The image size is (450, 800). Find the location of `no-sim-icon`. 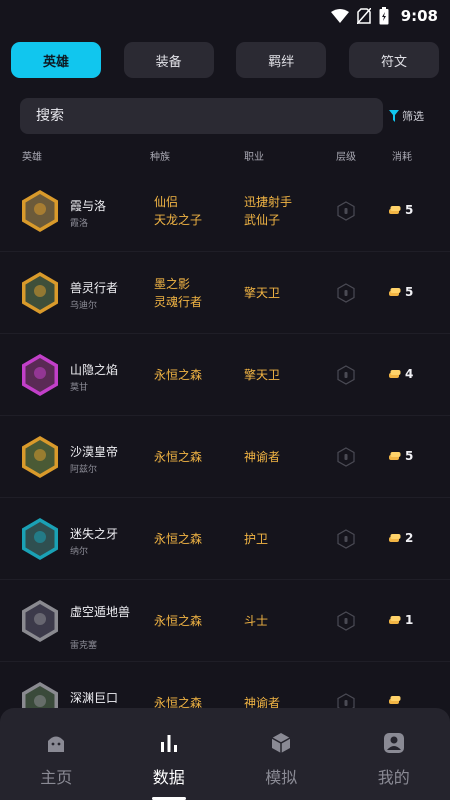

no-sim-icon is located at coordinates (363, 16).